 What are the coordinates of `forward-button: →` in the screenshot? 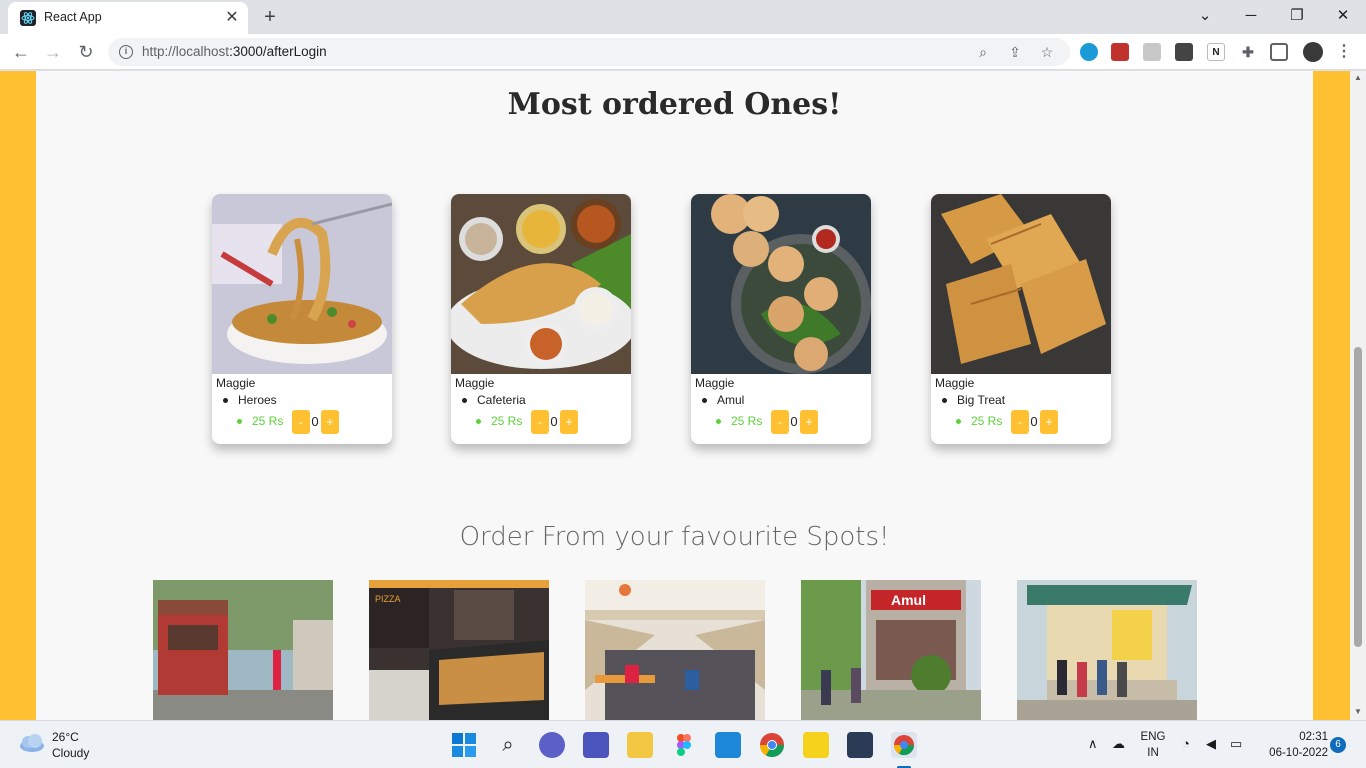 It's located at (53, 52).